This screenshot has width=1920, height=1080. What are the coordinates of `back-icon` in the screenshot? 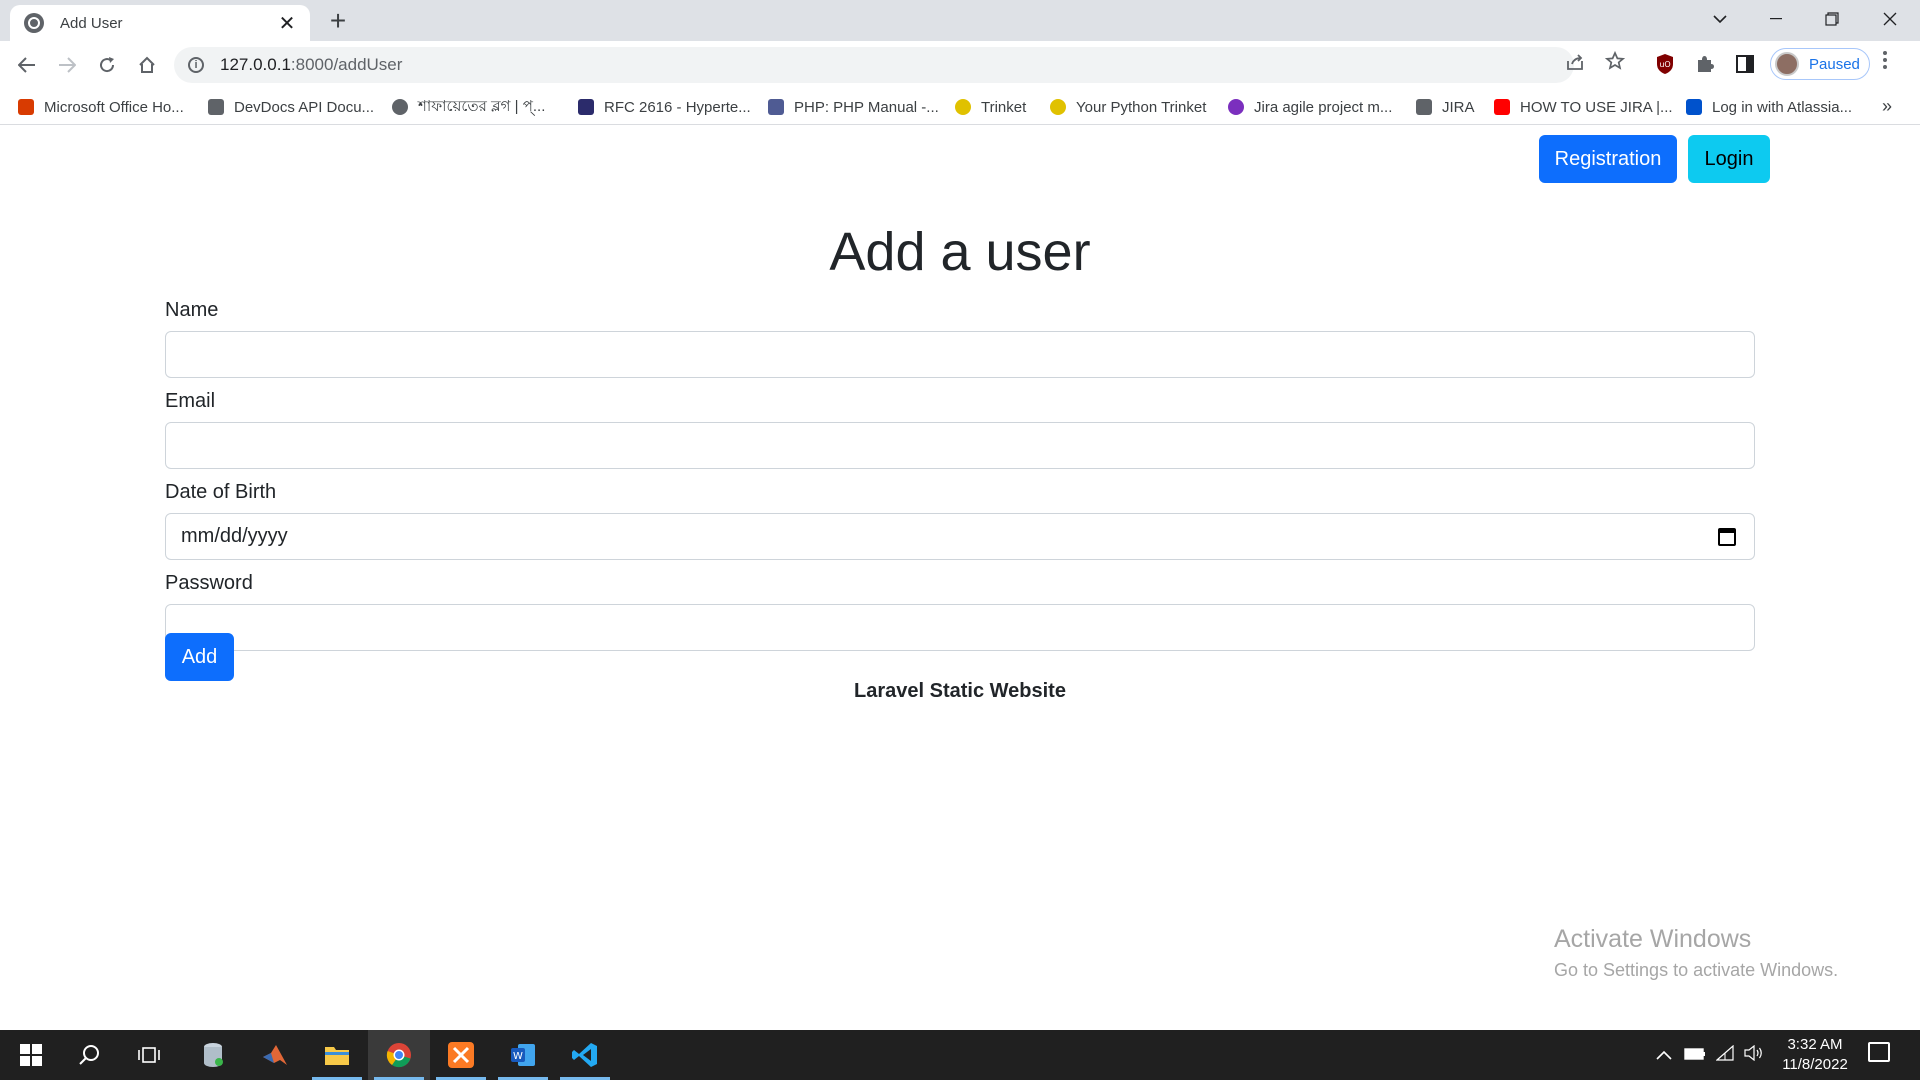 It's located at (27, 65).